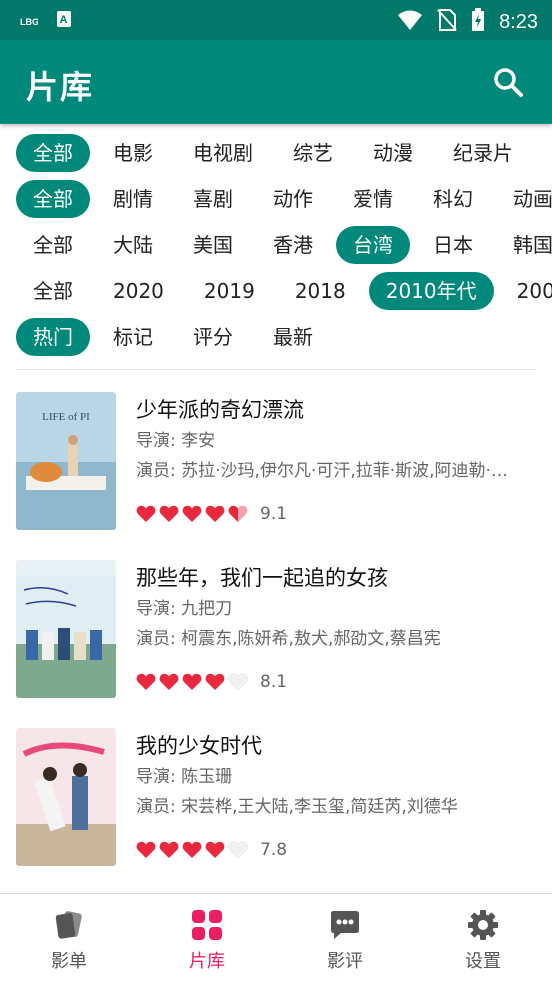  Describe the element at coordinates (483, 961) in the screenshot. I see `tab-label: 设置` at that location.